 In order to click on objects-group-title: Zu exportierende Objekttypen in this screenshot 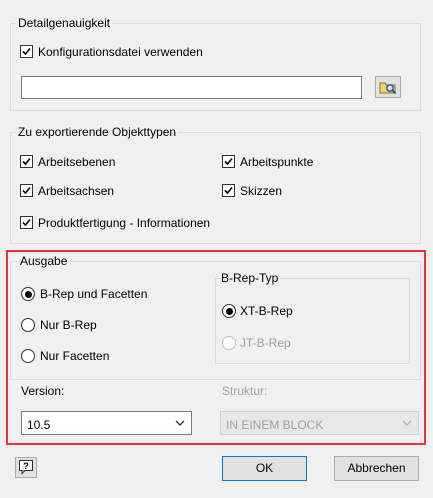, I will do `click(97, 132)`.